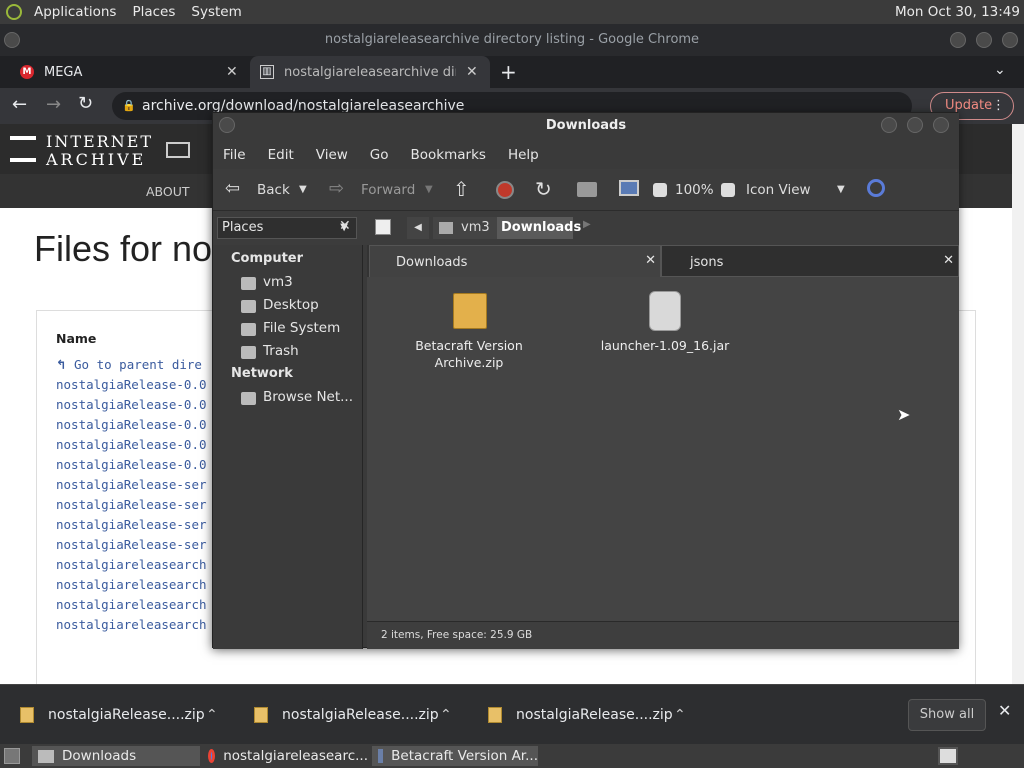 Image resolution: width=1024 pixels, height=768 pixels. Describe the element at coordinates (303, 189) in the screenshot. I see `back-history-icon: ▼` at that location.